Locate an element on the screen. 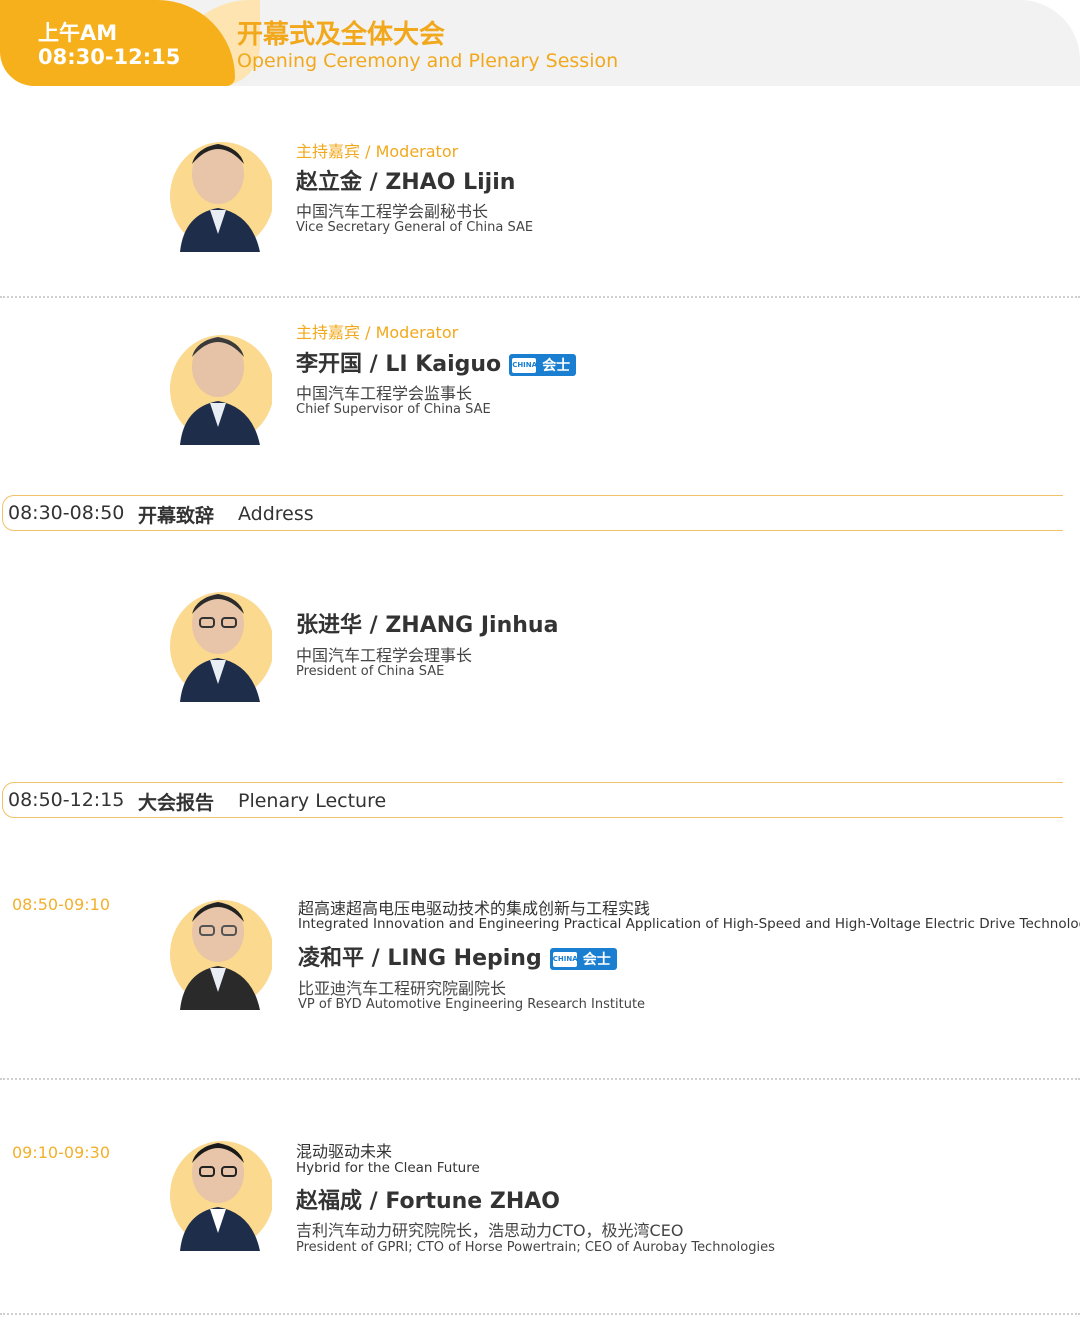 This screenshot has width=1080, height=1318. speaker-title-cn: 中国汽车工程学会监事长 is located at coordinates (384, 393).